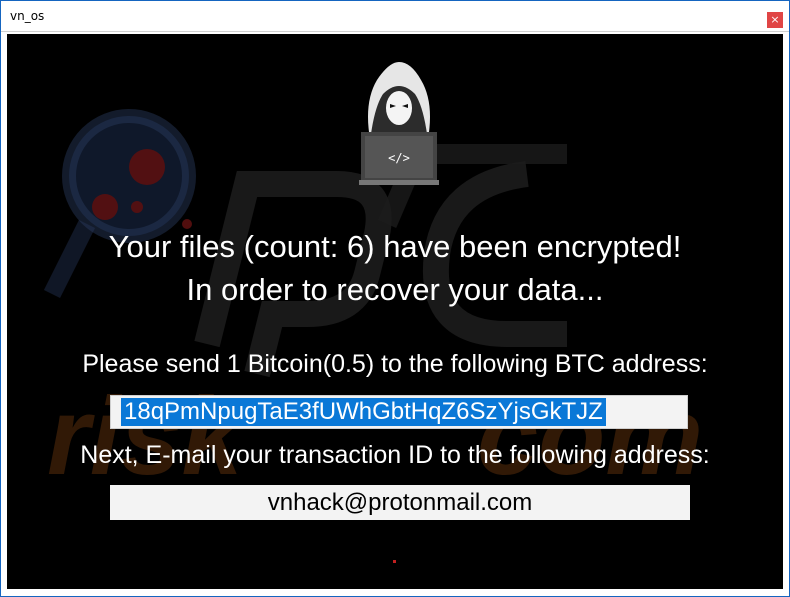 The width and height of the screenshot is (790, 597). I want to click on btc-address-field: 18qPmNpugTaE3fUWhGbtHqZ6SzYjsGkTJZ, so click(399, 412).